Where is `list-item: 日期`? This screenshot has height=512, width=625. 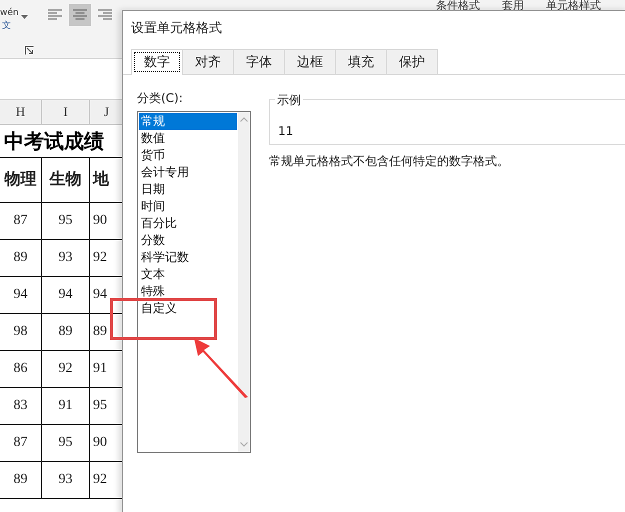 list-item: 日期 is located at coordinates (152, 189).